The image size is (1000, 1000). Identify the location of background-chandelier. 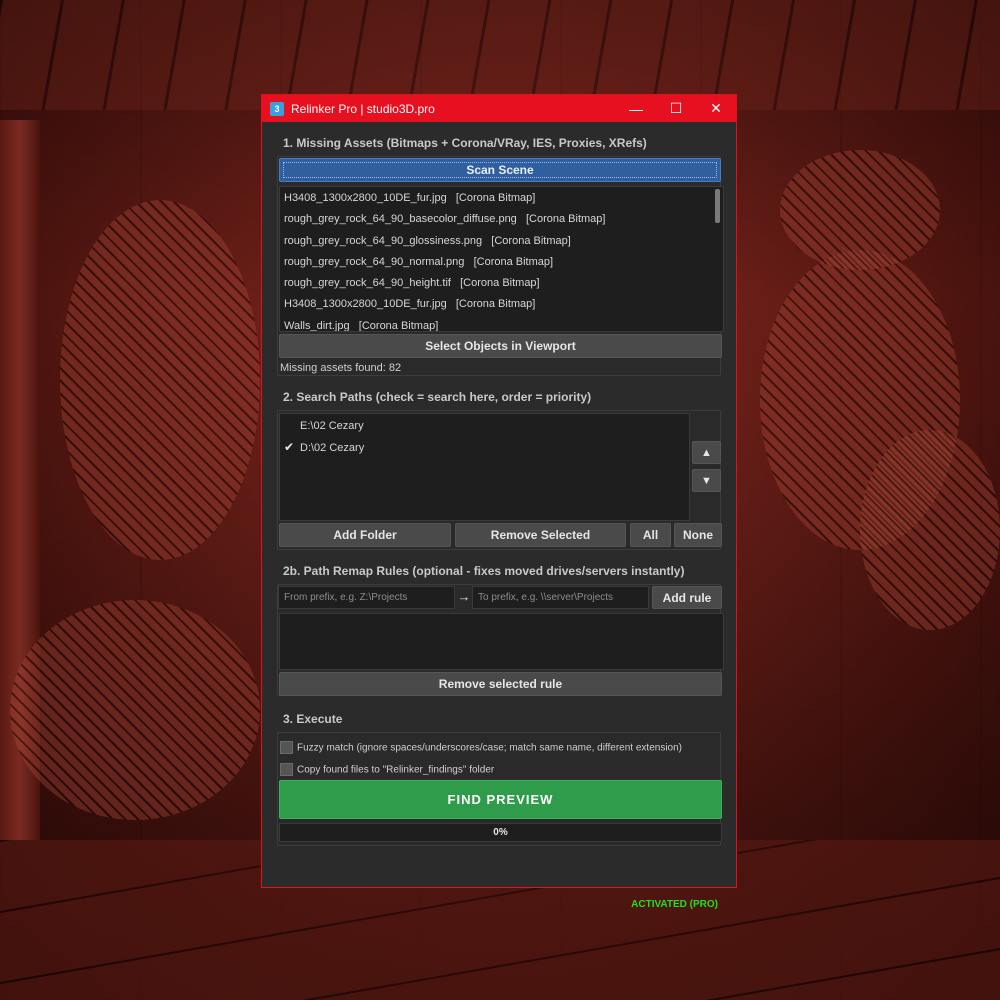
(860, 210).